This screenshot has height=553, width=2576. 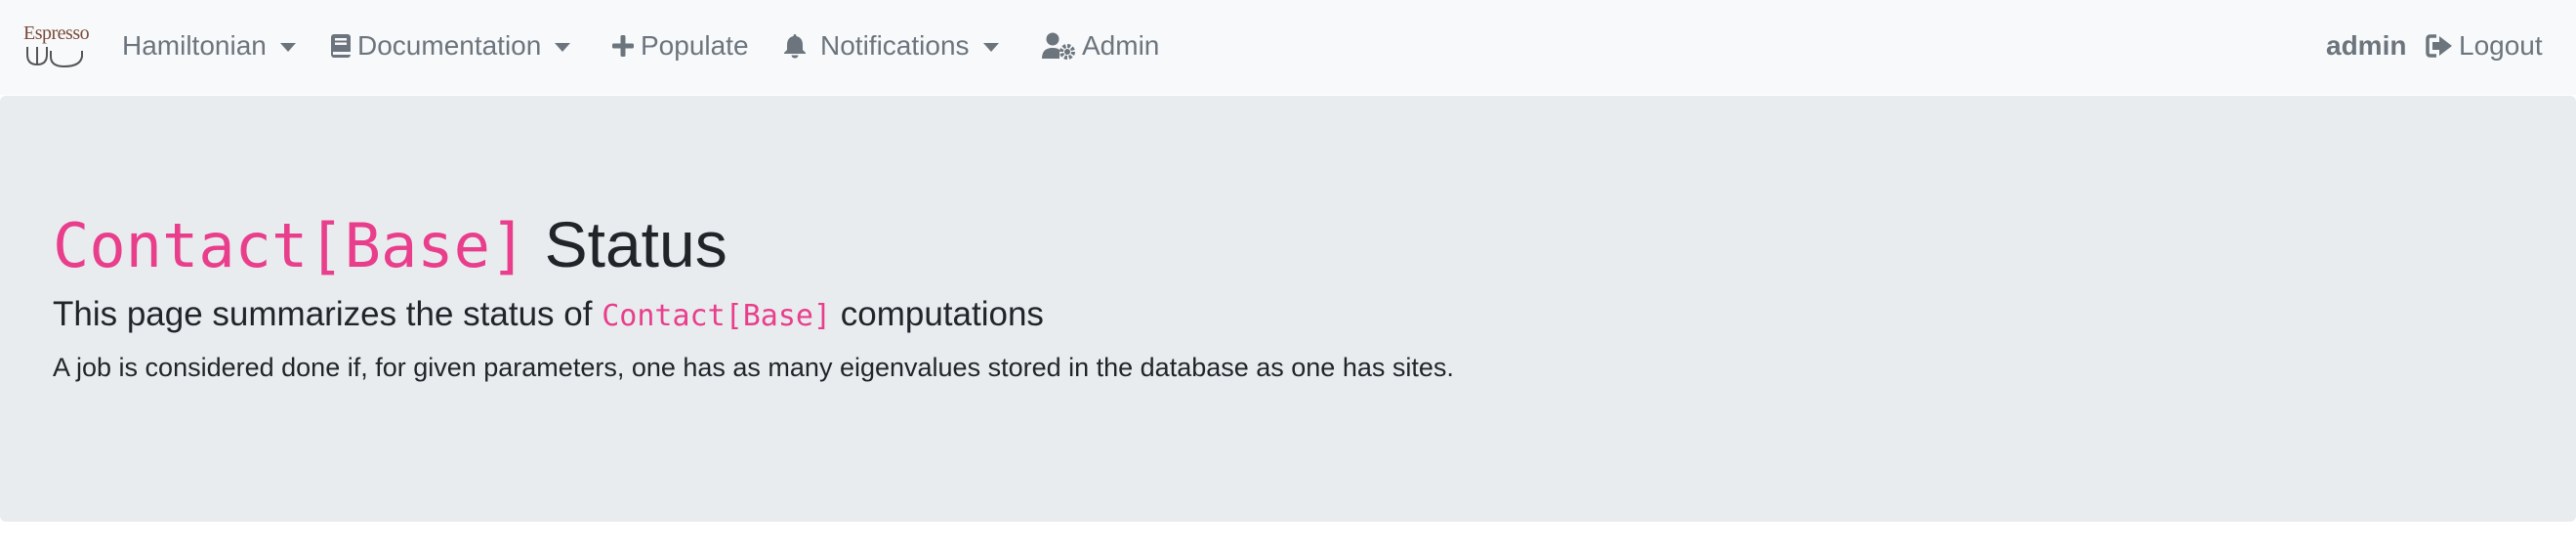 What do you see at coordinates (2439, 46) in the screenshot?
I see `sign-out-icon` at bounding box center [2439, 46].